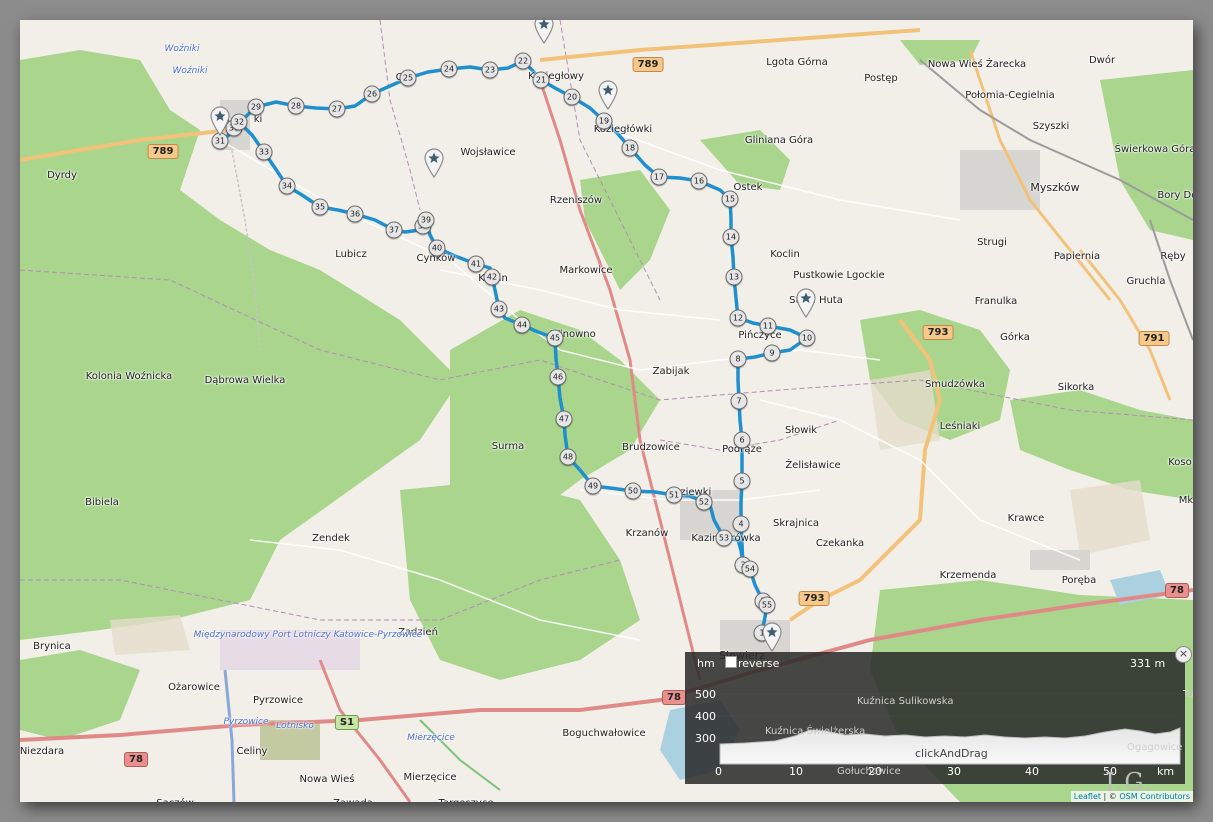 This screenshot has height=822, width=1213. What do you see at coordinates (951, 753) in the screenshot?
I see `click-and-drag-label: clickAndDrag` at bounding box center [951, 753].